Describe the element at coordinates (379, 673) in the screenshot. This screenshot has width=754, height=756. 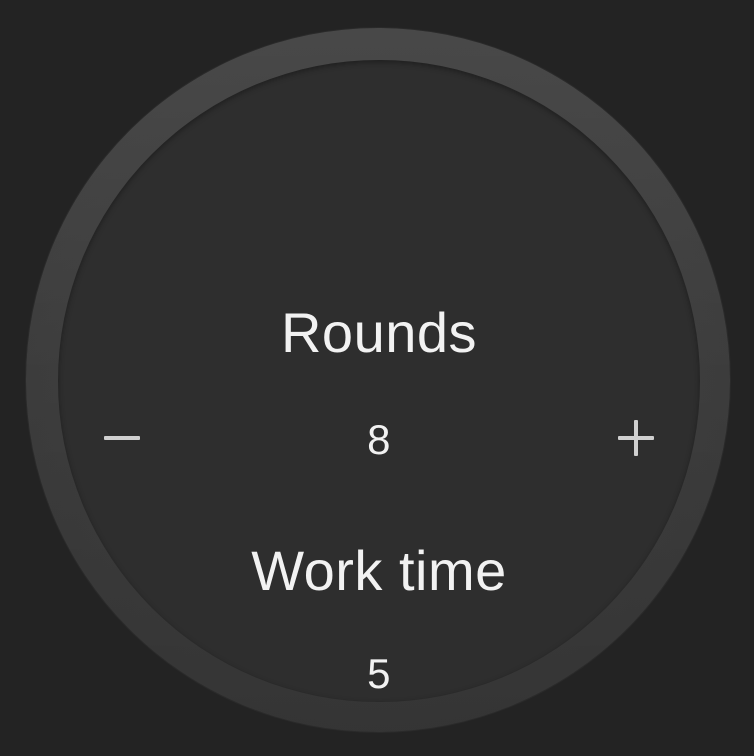
I see `work-time-value: 5` at that location.